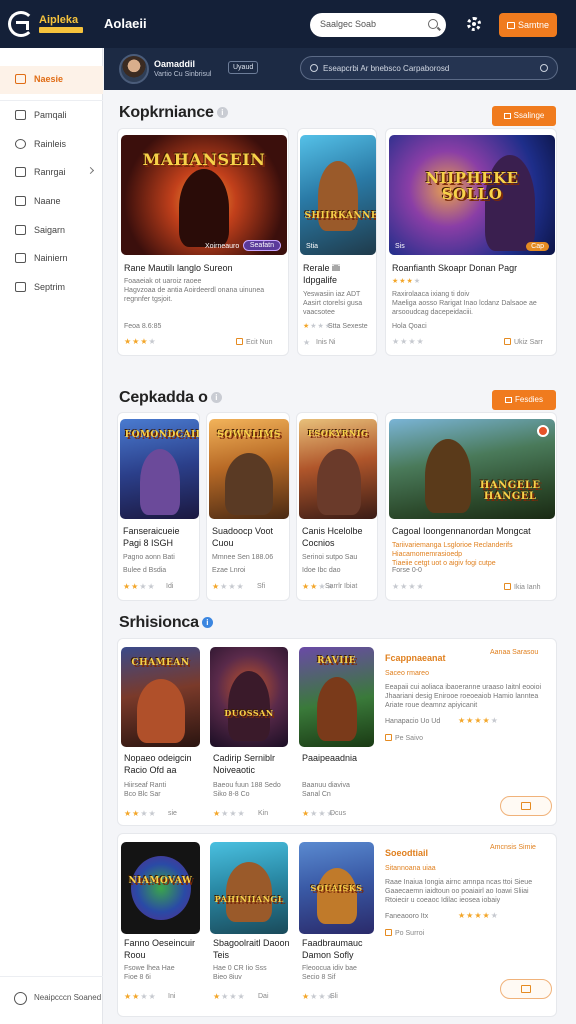 Image resolution: width=576 pixels, height=1024 pixels. I want to click on sidebar-item-6: Saigarn, so click(51, 231).